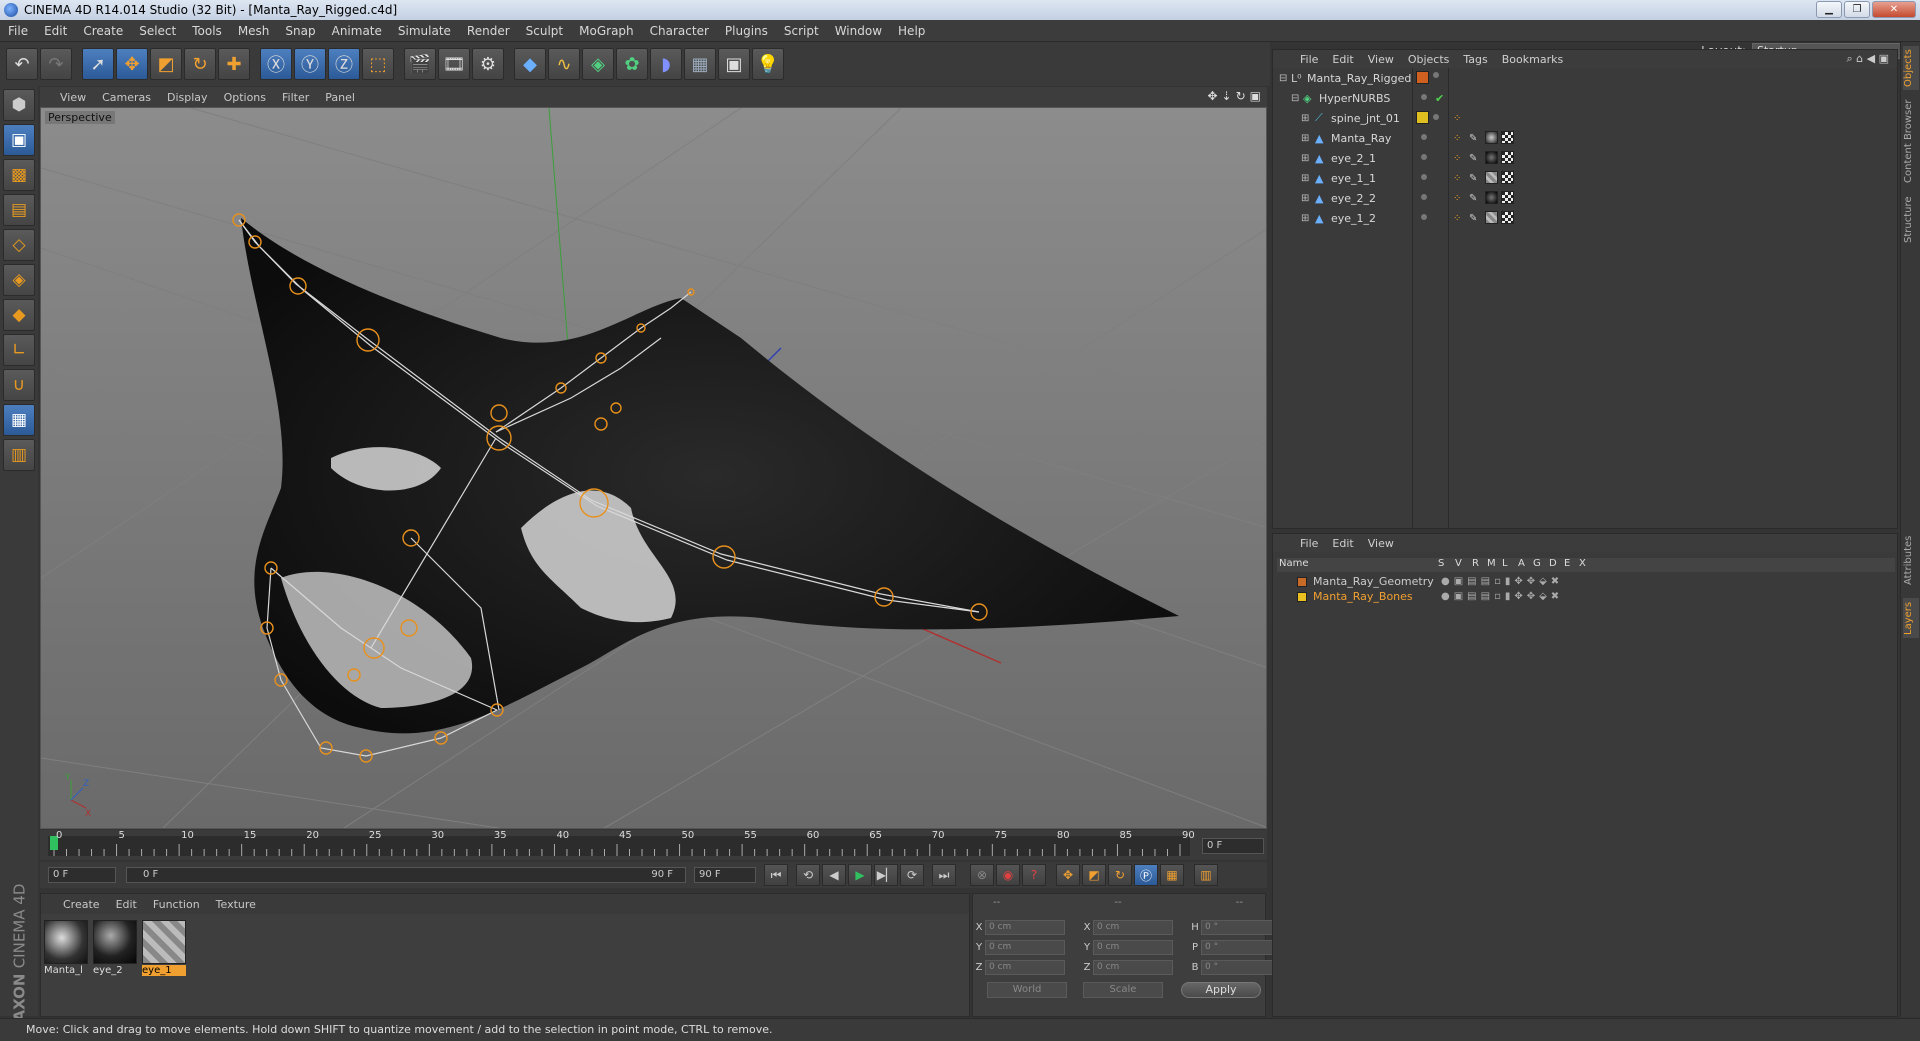  Describe the element at coordinates (276, 64) in the screenshot. I see `x-axis-lock-icon: Ⓧ` at that location.